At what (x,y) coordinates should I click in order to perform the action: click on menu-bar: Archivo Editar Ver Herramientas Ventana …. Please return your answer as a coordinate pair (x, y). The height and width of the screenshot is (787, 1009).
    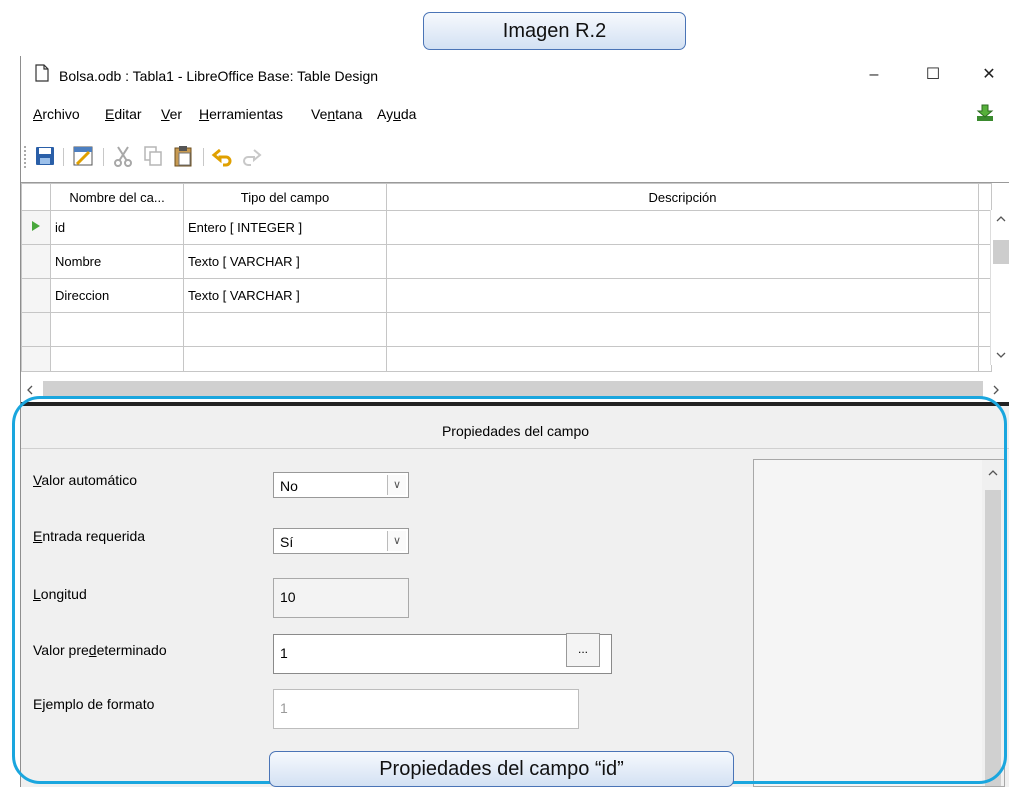
    Looking at the image, I should click on (515, 115).